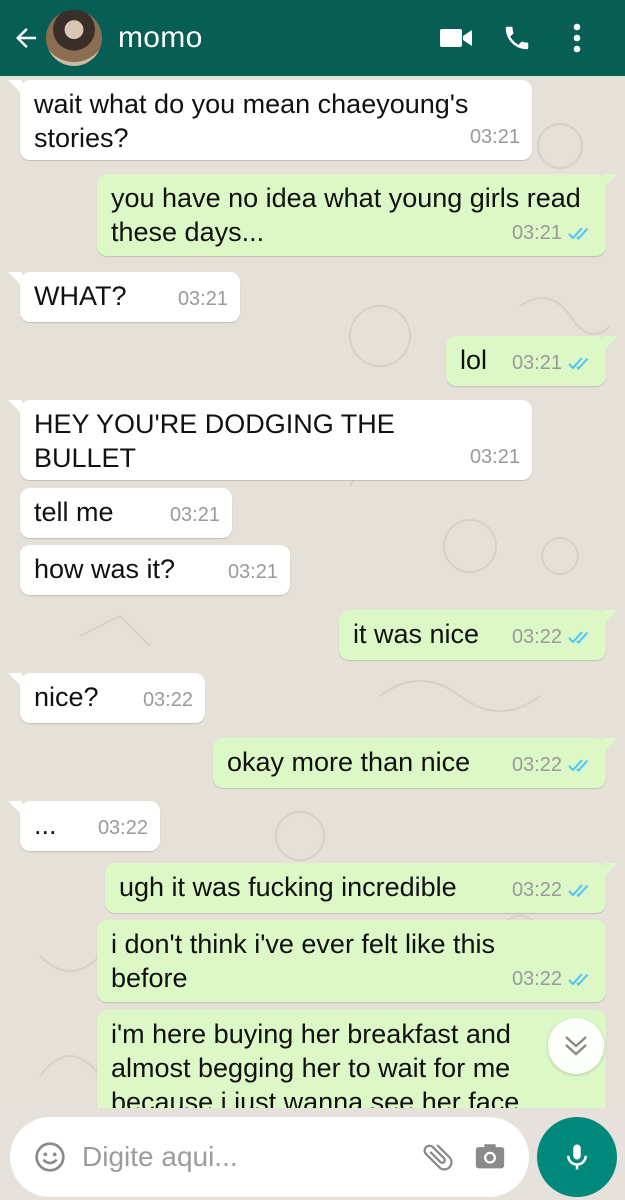 Image resolution: width=625 pixels, height=1200 pixels. I want to click on camera-icon, so click(490, 1156).